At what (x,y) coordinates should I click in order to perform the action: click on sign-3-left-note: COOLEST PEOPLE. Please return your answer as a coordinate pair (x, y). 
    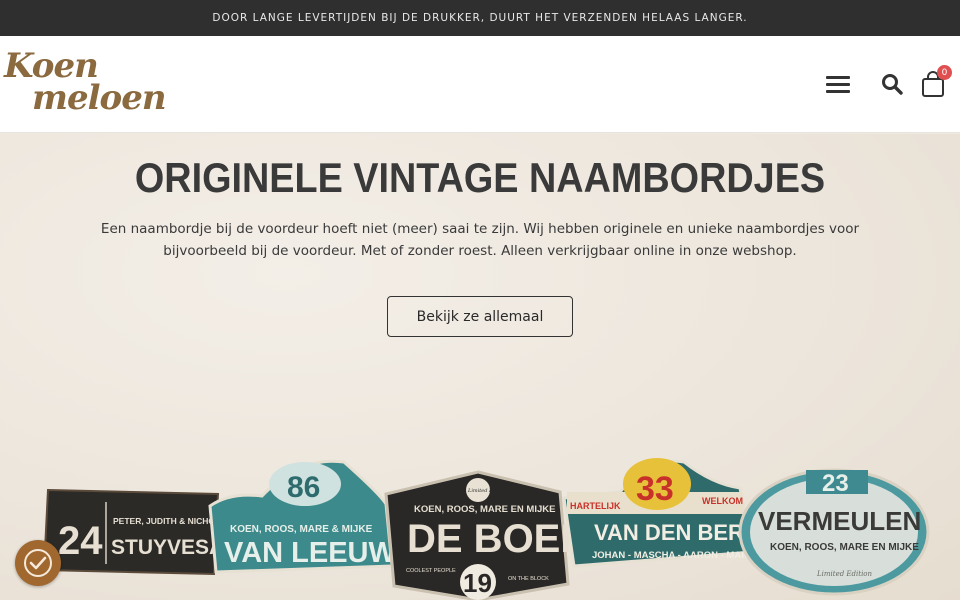
    Looking at the image, I should click on (431, 571).